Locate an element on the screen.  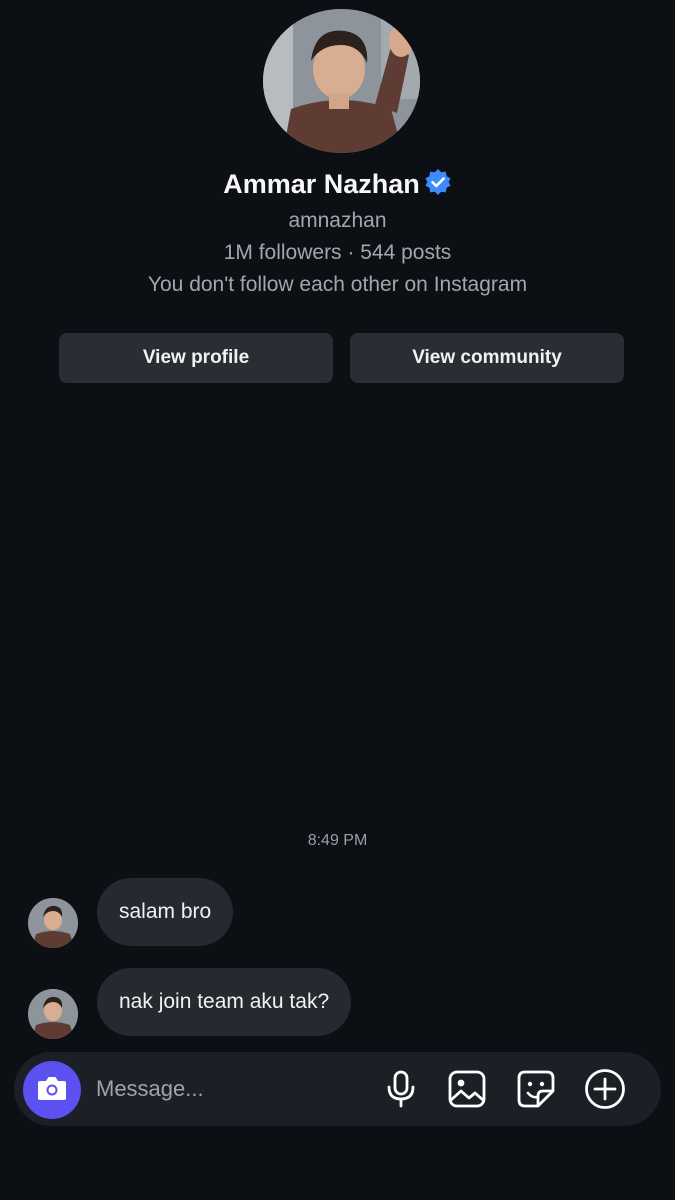
message-bubble: salam bro is located at coordinates (165, 912).